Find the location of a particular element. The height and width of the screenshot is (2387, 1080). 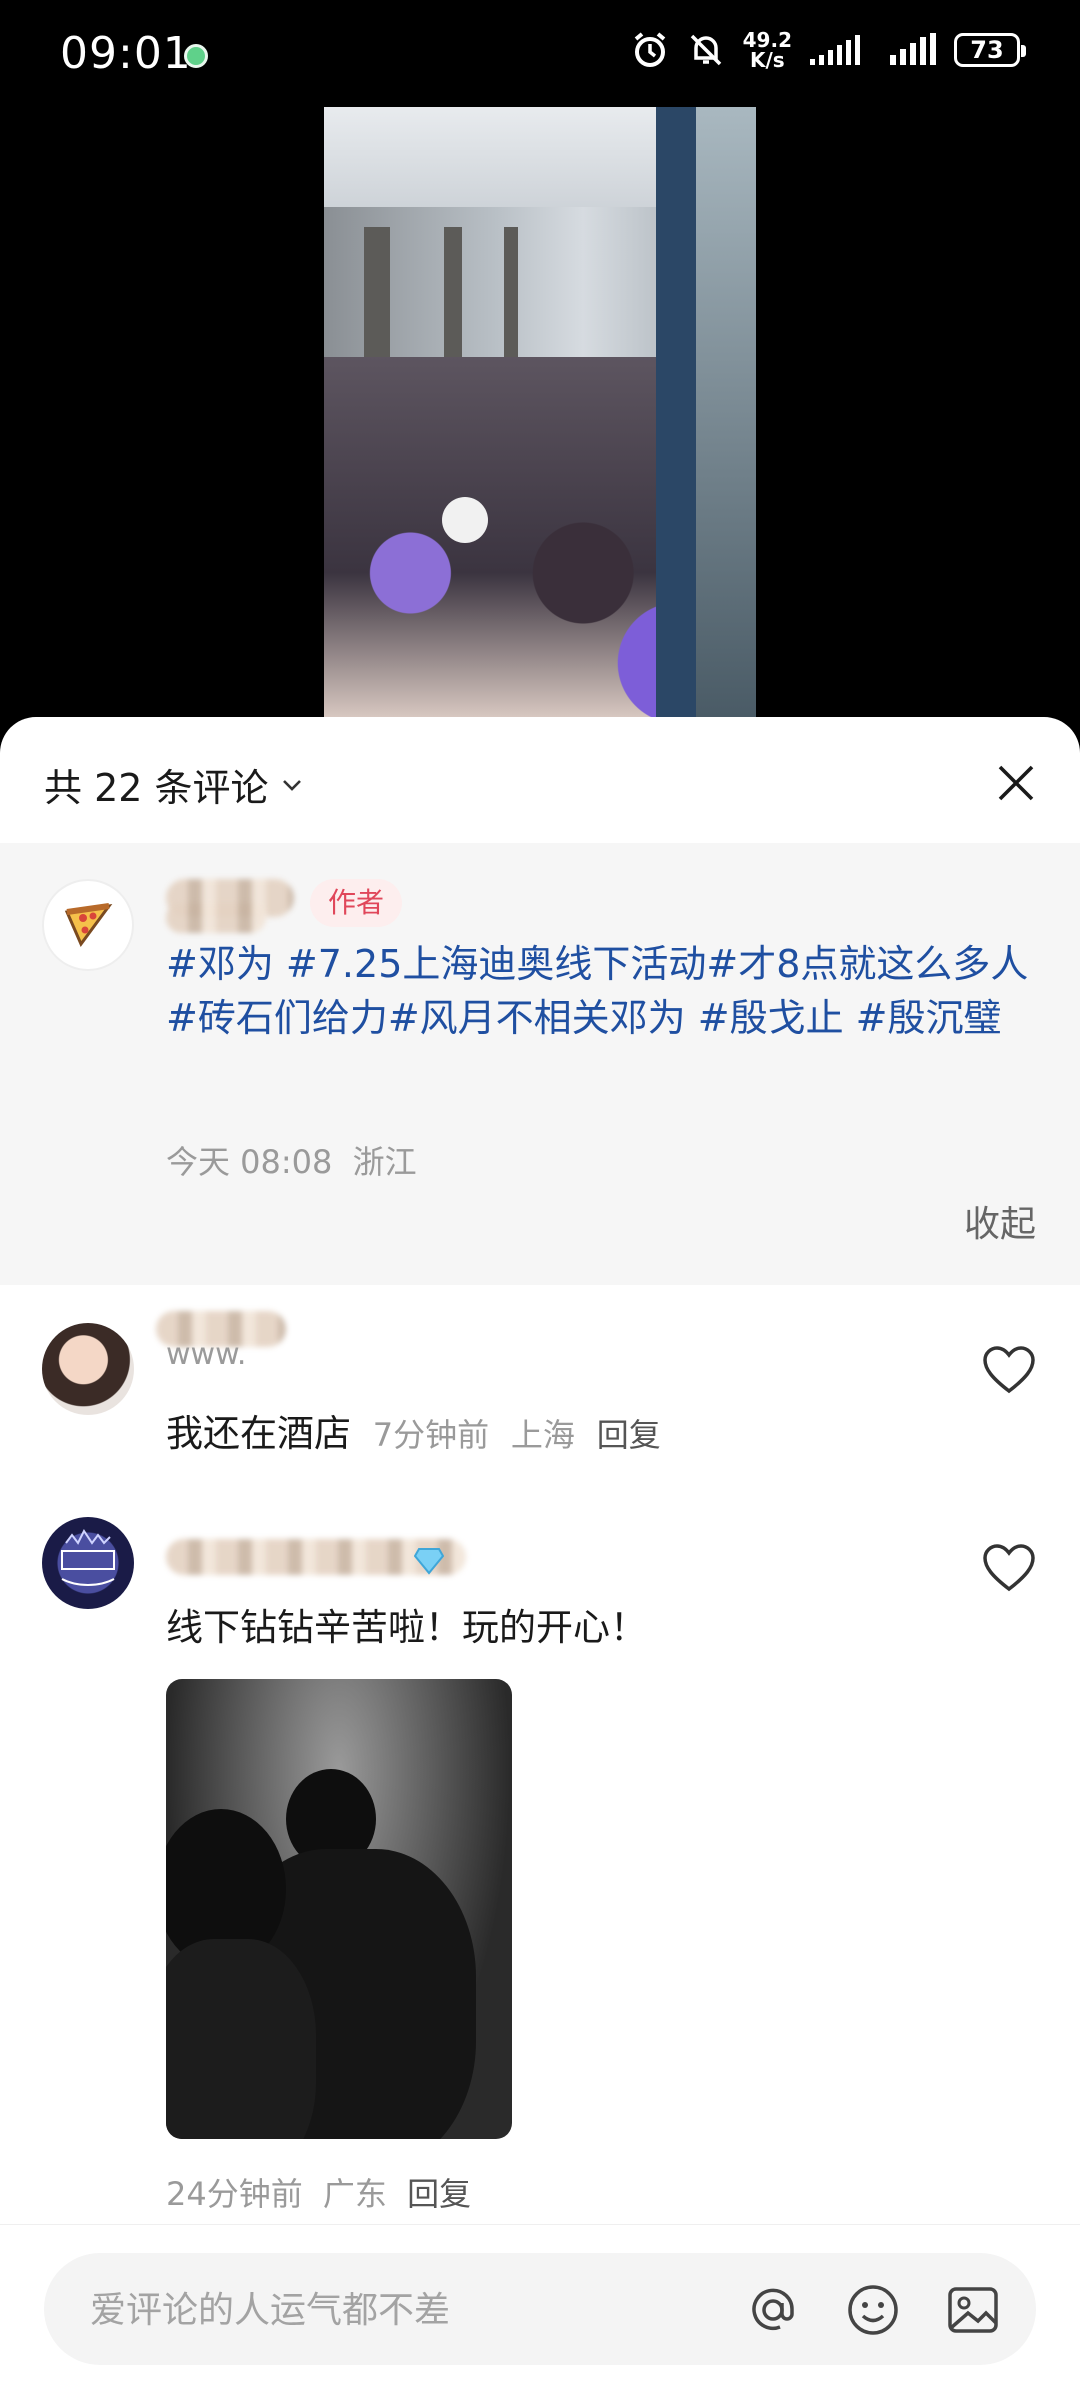

image-icon is located at coordinates (973, 2310).